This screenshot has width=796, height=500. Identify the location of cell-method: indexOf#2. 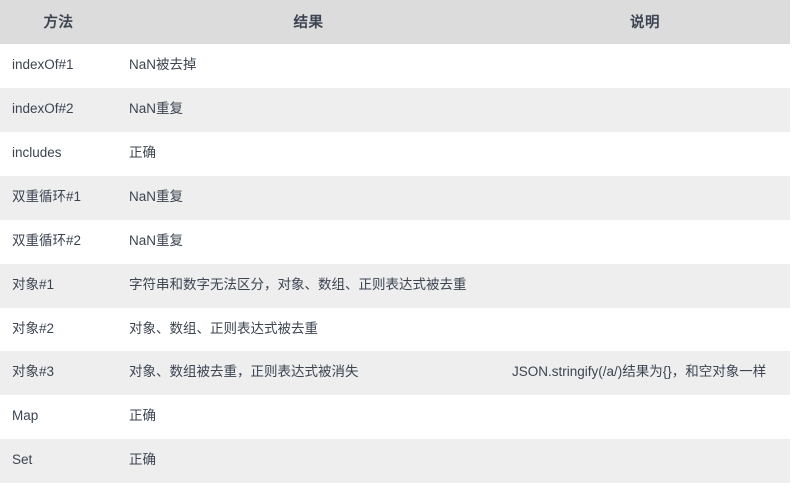
(58, 110).